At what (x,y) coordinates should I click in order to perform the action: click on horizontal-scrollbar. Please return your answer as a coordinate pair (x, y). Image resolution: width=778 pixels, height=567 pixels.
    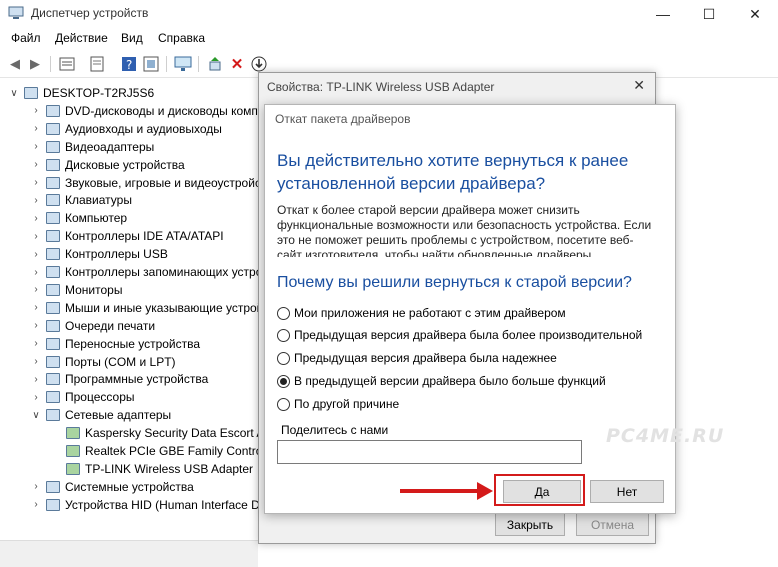
    Looking at the image, I should click on (129, 553).